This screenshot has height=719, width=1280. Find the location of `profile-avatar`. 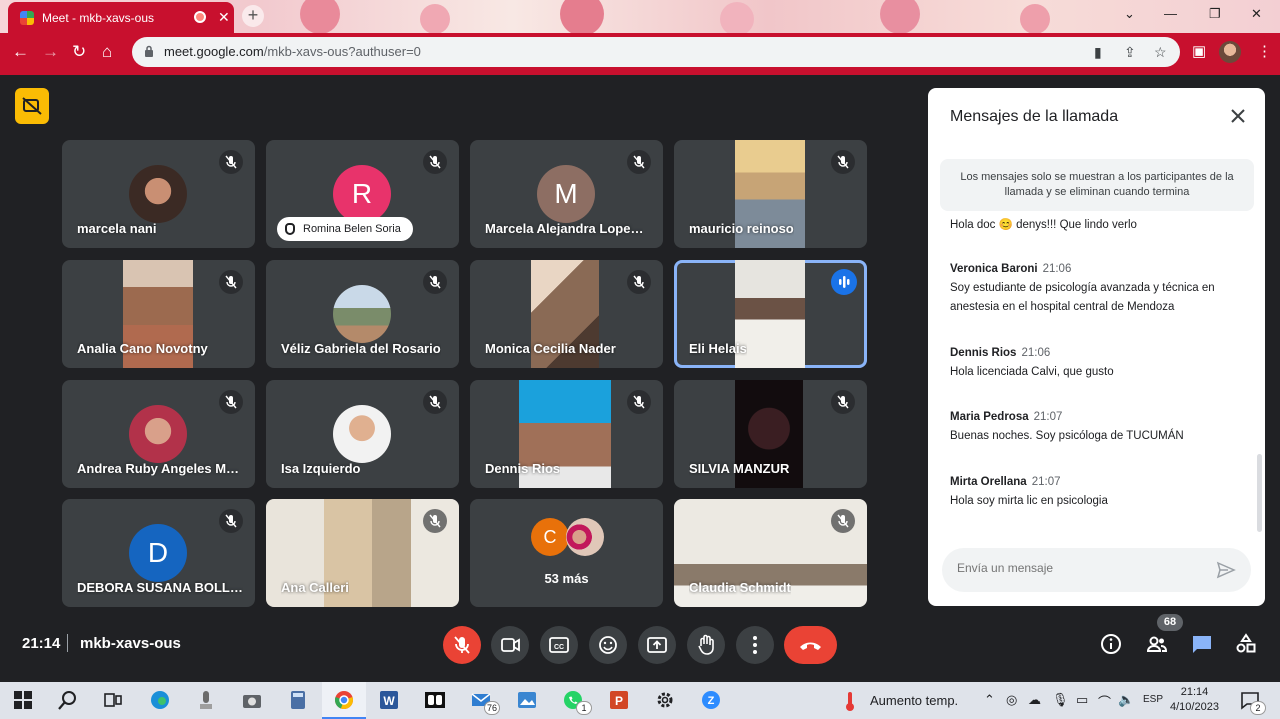

profile-avatar is located at coordinates (1230, 52).